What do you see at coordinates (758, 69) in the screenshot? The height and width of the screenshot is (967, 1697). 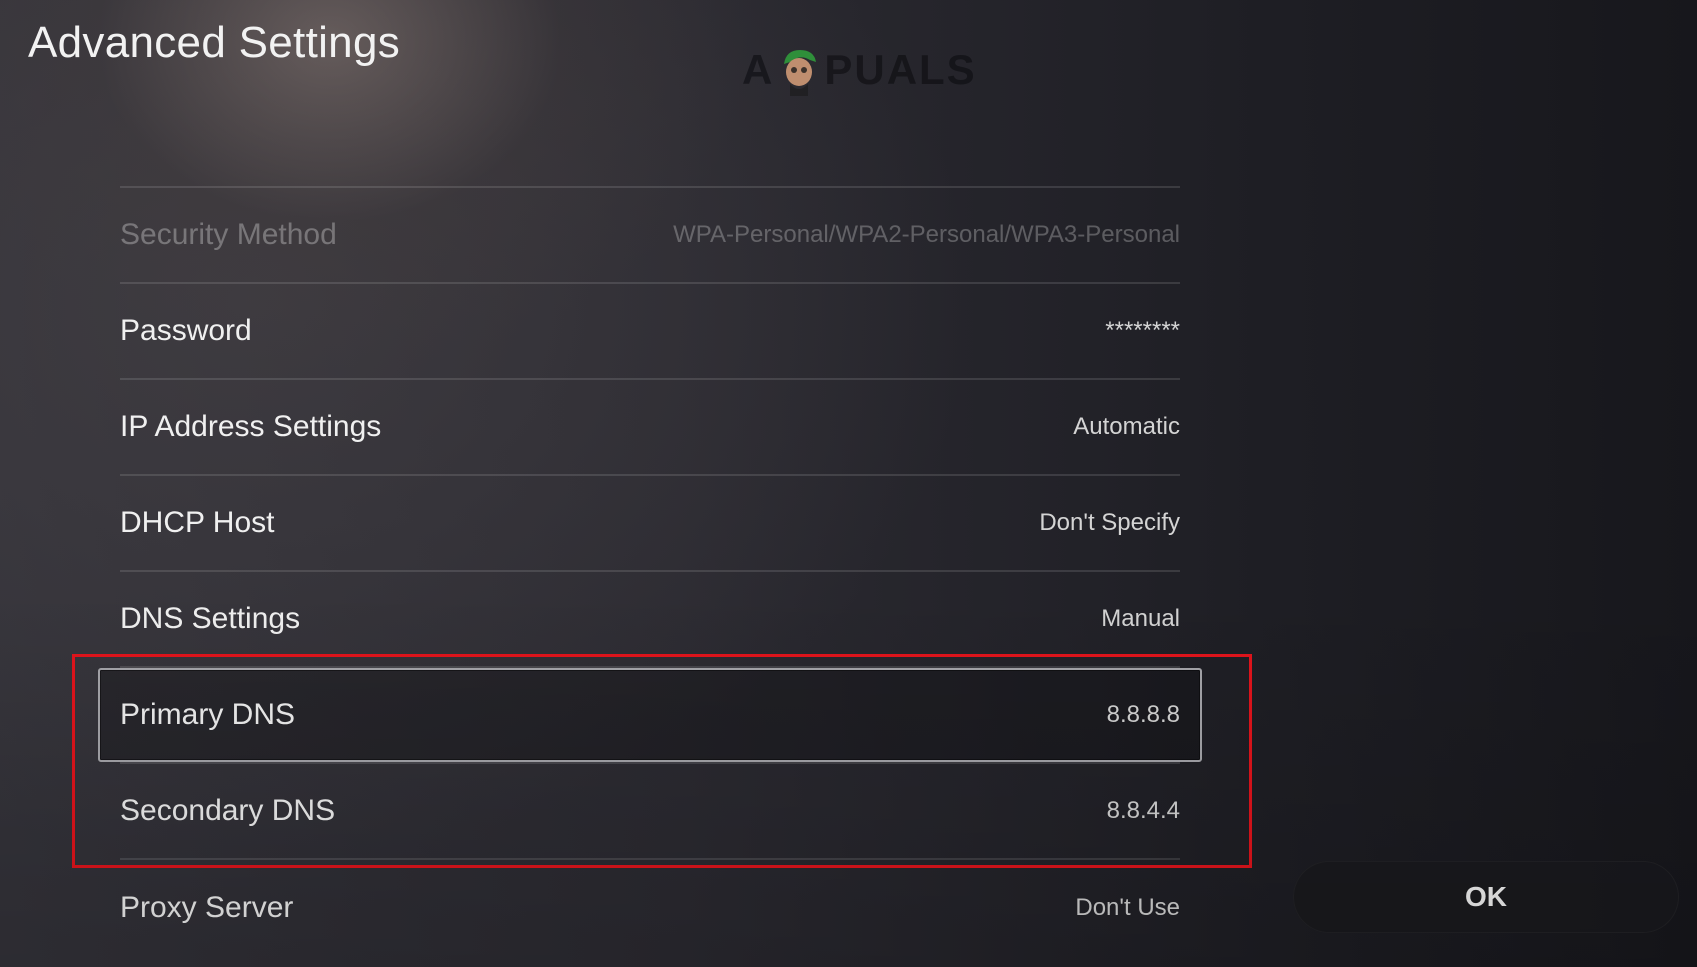 I see `watermark-prefix: A` at bounding box center [758, 69].